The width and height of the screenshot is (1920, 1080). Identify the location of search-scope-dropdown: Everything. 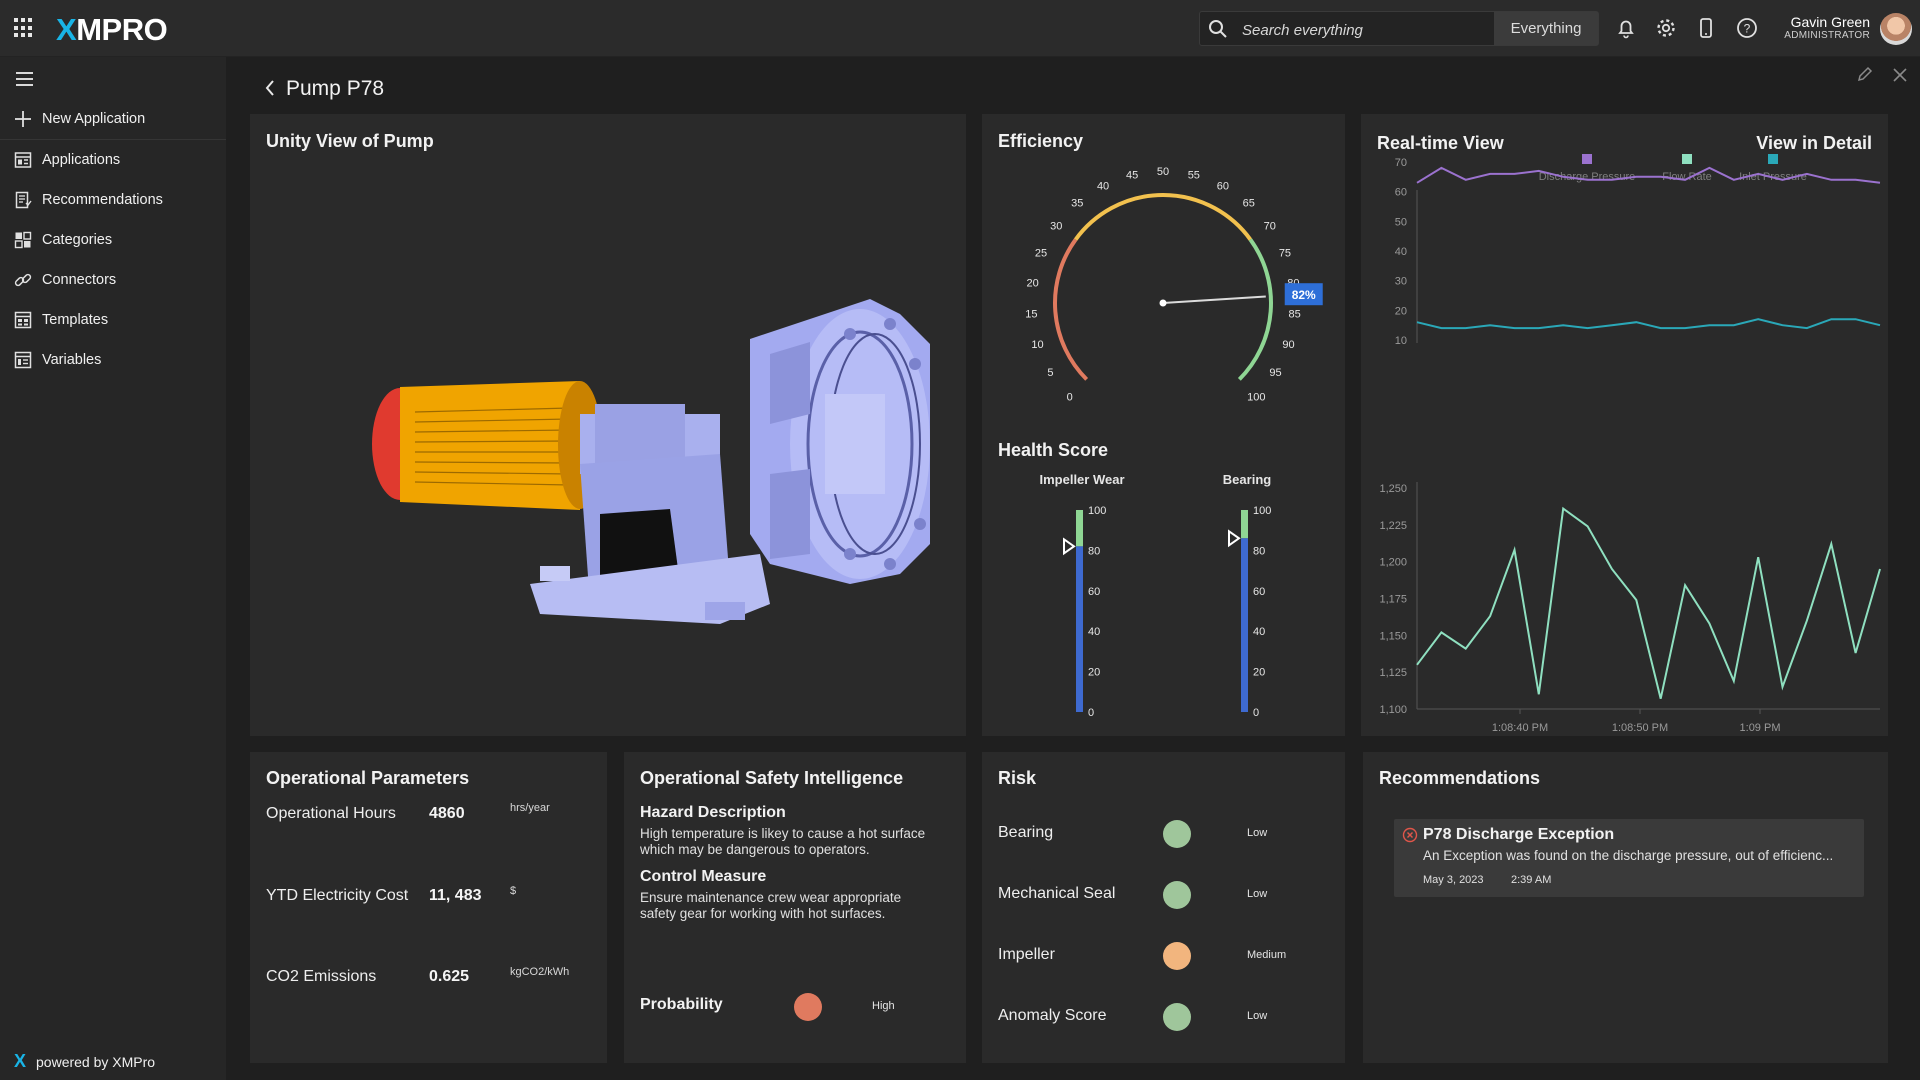
(1546, 28).